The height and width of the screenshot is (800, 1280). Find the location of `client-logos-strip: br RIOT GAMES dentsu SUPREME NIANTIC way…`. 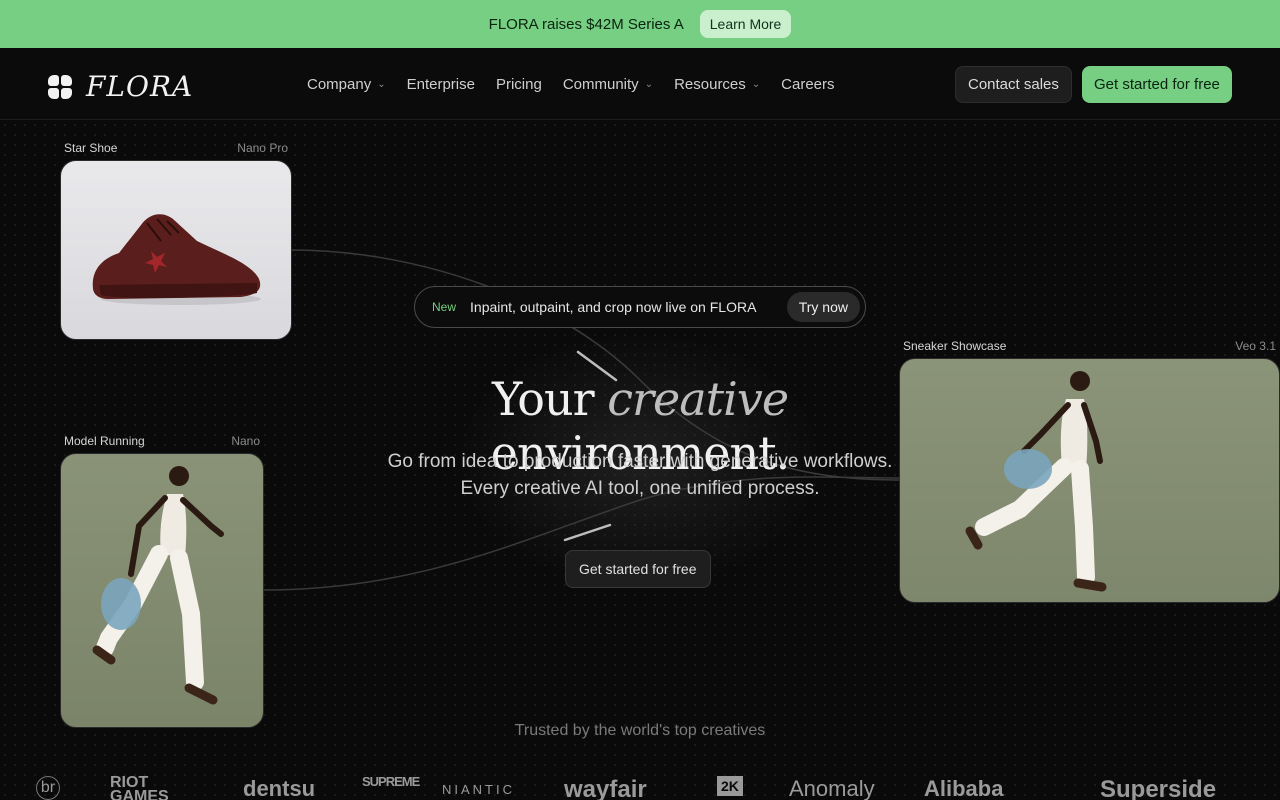

client-logos-strip: br RIOT GAMES dentsu SUPREME NIANTIC way… is located at coordinates (640, 786).